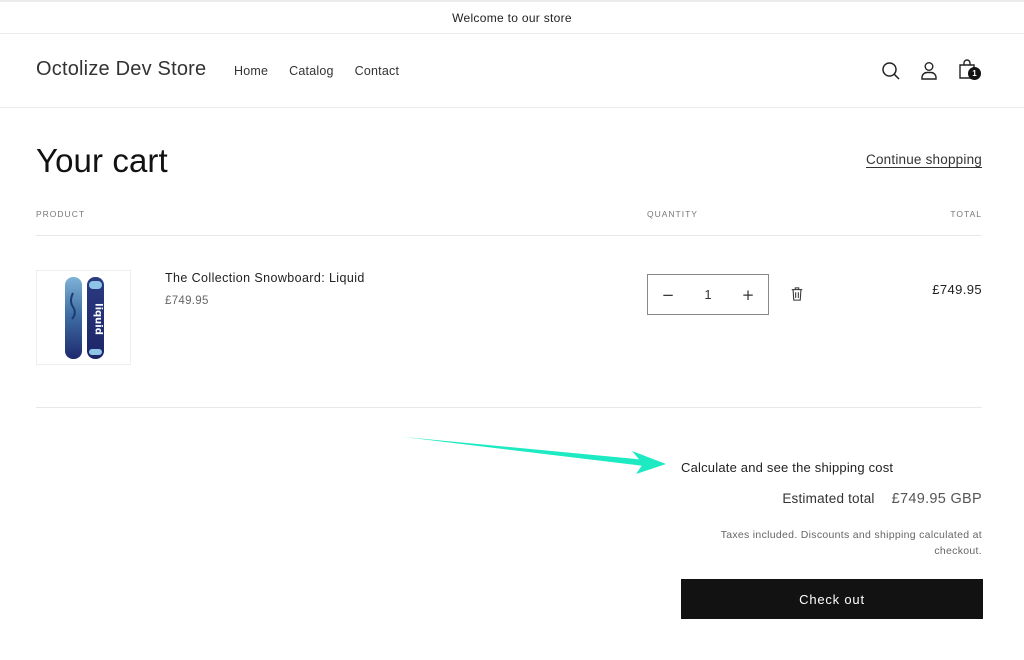 The height and width of the screenshot is (660, 1024). I want to click on account-button, so click(929, 71).